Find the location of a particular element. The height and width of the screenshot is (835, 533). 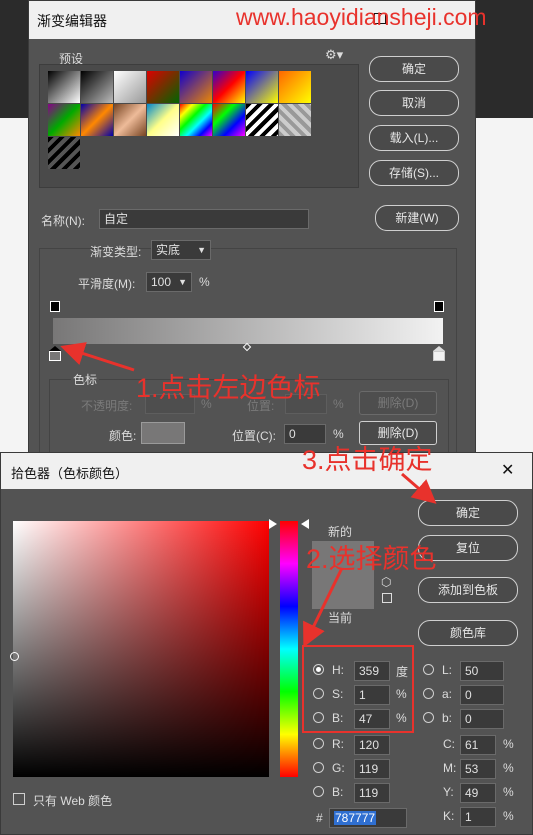

arrow-step1 is located at coordinates (97, 357).